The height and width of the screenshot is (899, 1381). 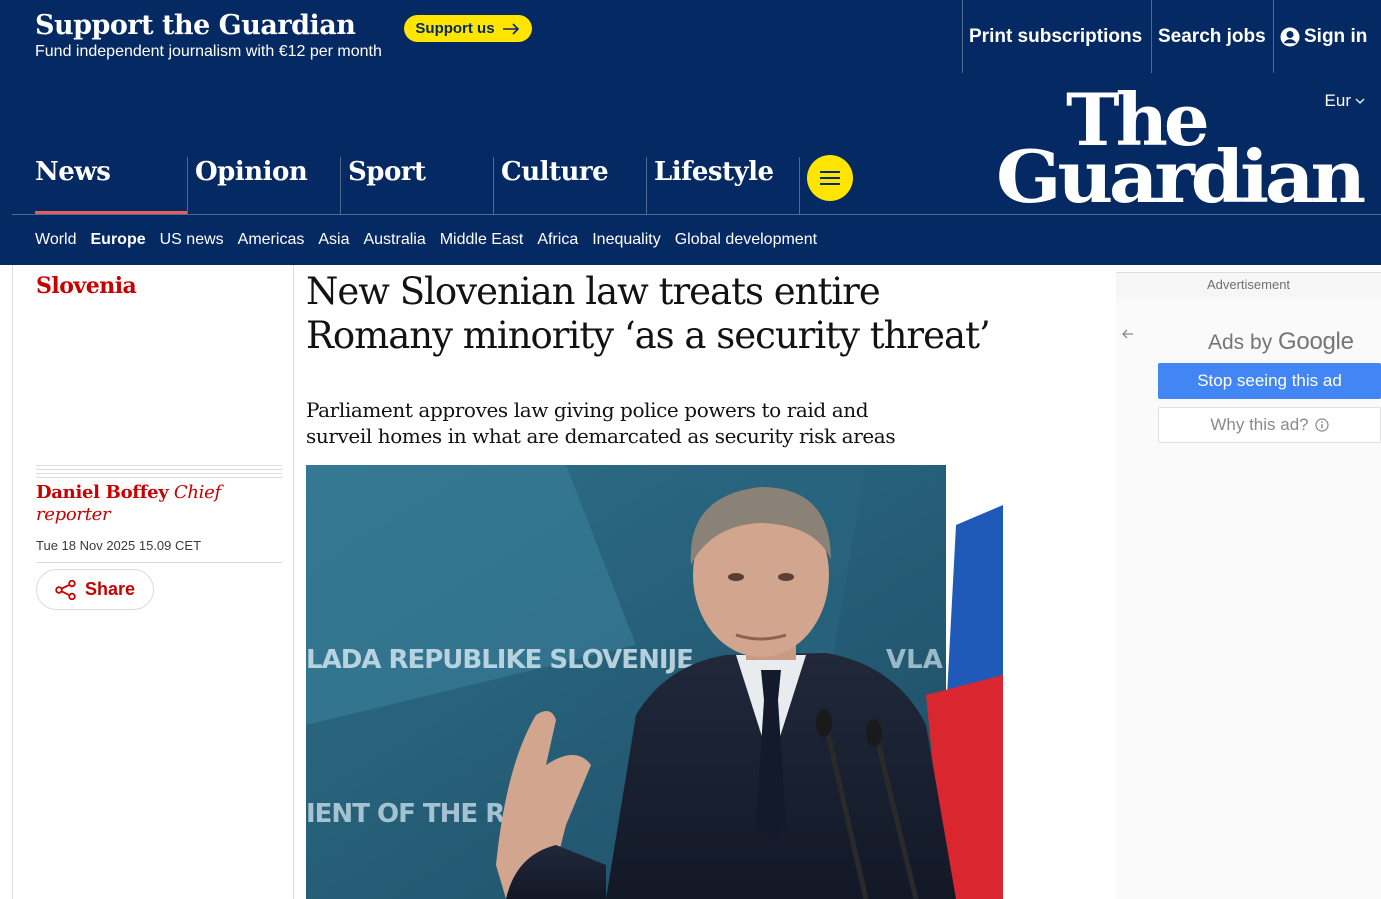 What do you see at coordinates (555, 172) in the screenshot?
I see `pillar-culture-label: Culture` at bounding box center [555, 172].